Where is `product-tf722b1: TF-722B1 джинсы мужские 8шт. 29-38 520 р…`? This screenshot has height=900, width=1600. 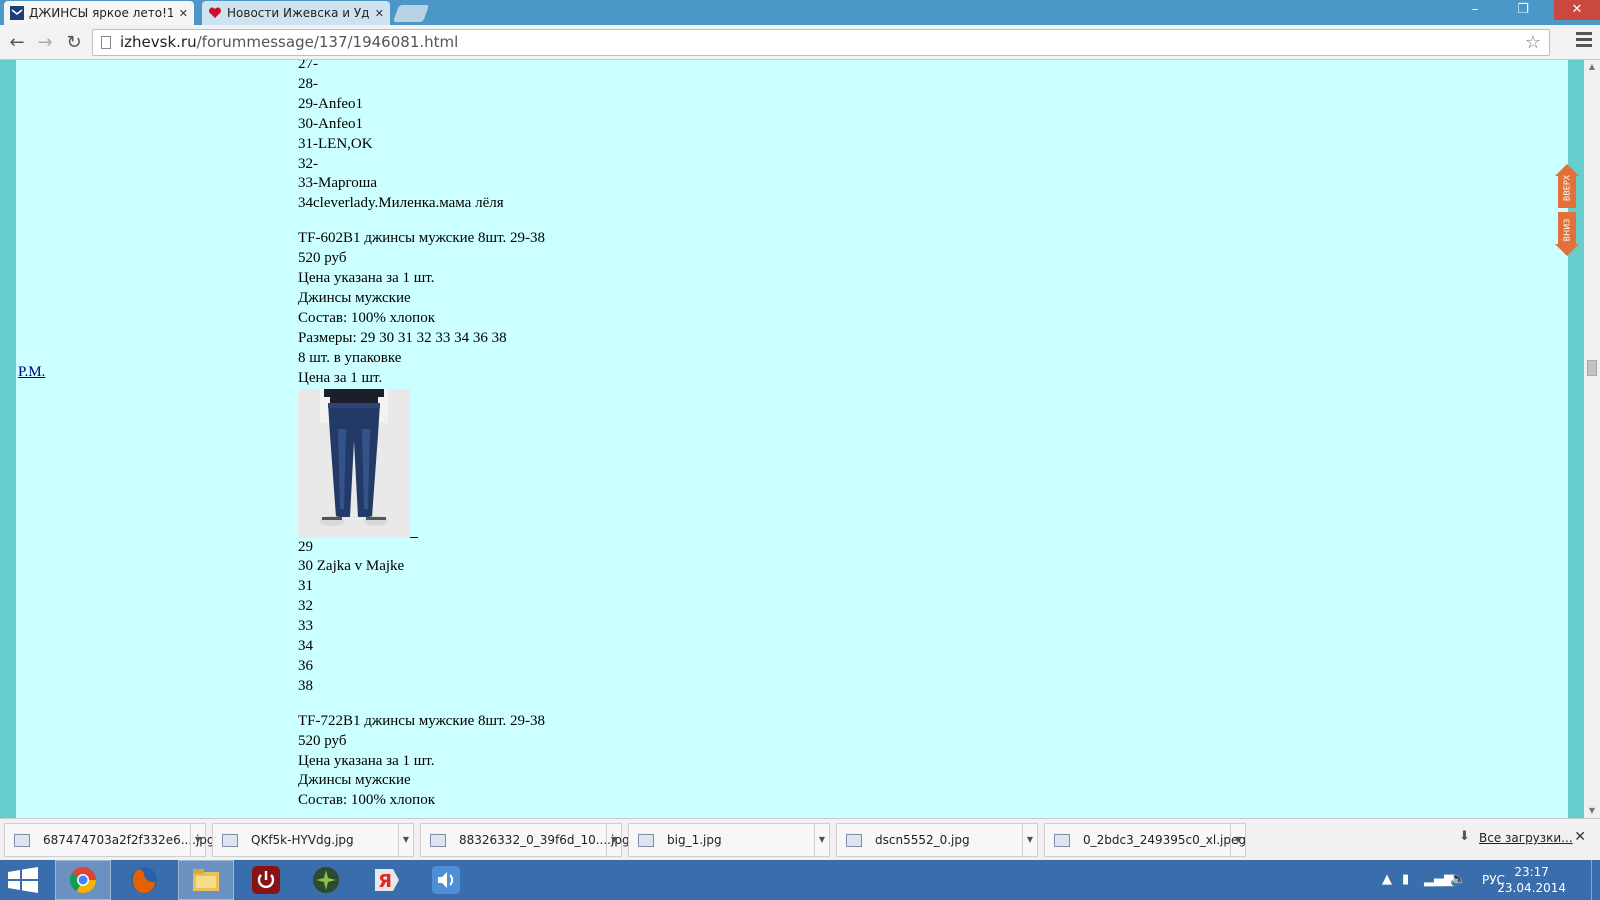 product-tf722b1: TF-722B1 джинсы мужские 8шт. 29-38 520 р… is located at coordinates (421, 762).